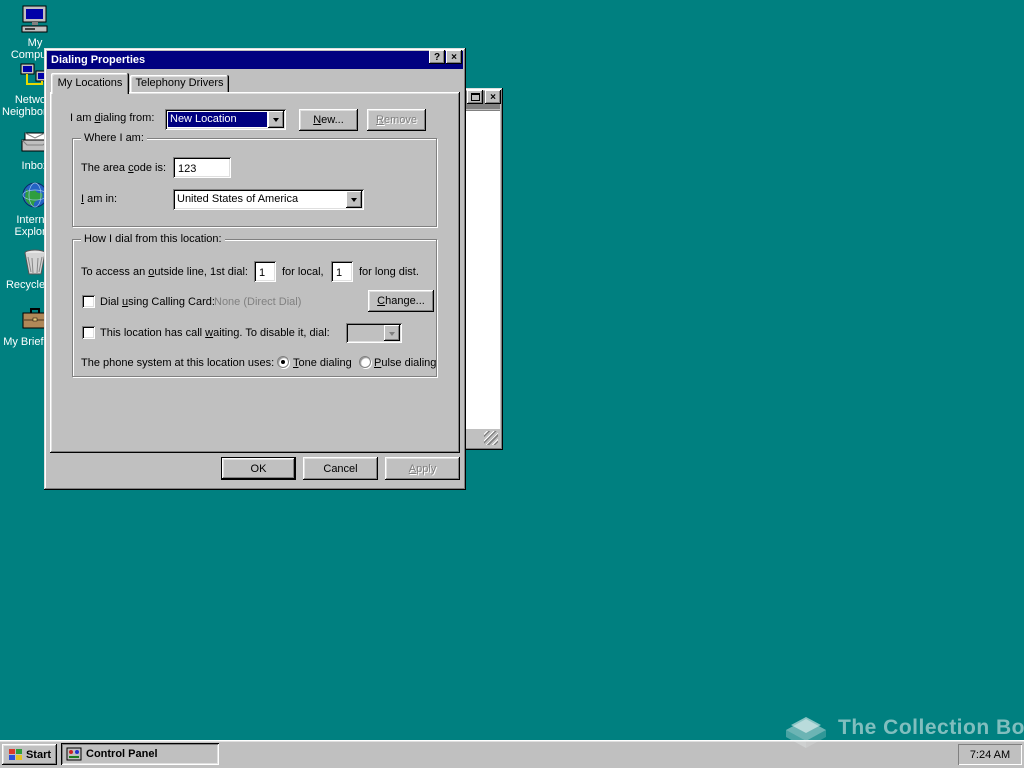 This screenshot has width=1024, height=768. I want to click on start-button: Start, so click(29, 754).